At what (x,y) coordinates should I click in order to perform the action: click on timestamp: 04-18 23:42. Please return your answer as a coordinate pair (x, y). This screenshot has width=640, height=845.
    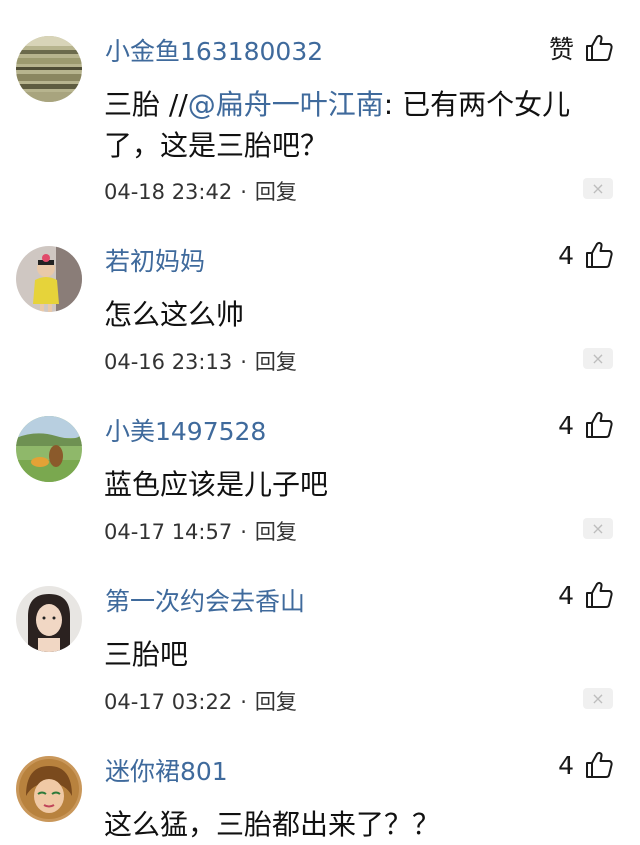
    Looking at the image, I should click on (168, 192).